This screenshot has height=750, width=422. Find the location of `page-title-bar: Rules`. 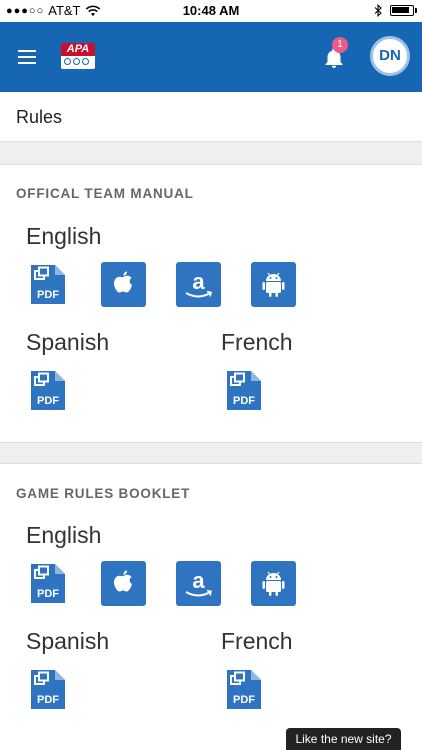

page-title-bar: Rules is located at coordinates (211, 117).